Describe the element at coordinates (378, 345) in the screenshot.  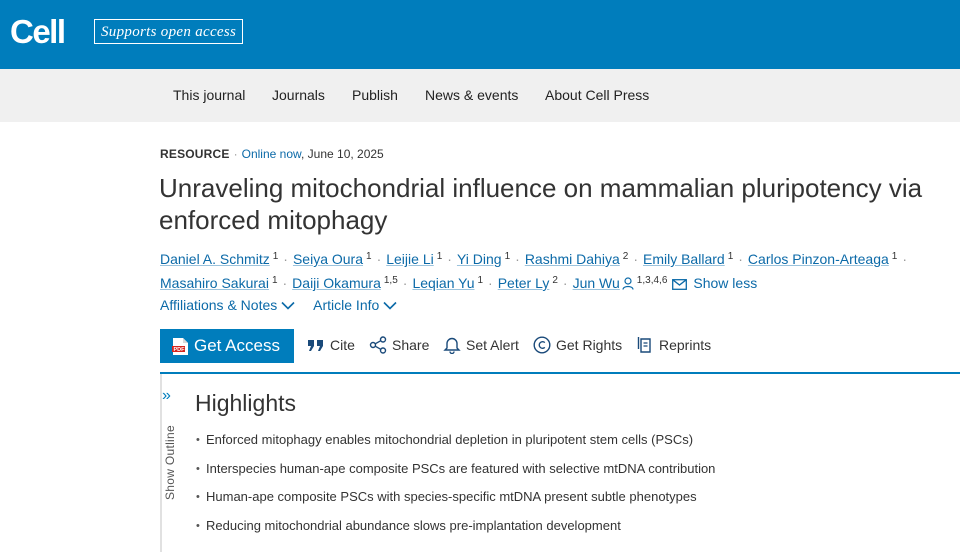
I see `share-icon` at that location.